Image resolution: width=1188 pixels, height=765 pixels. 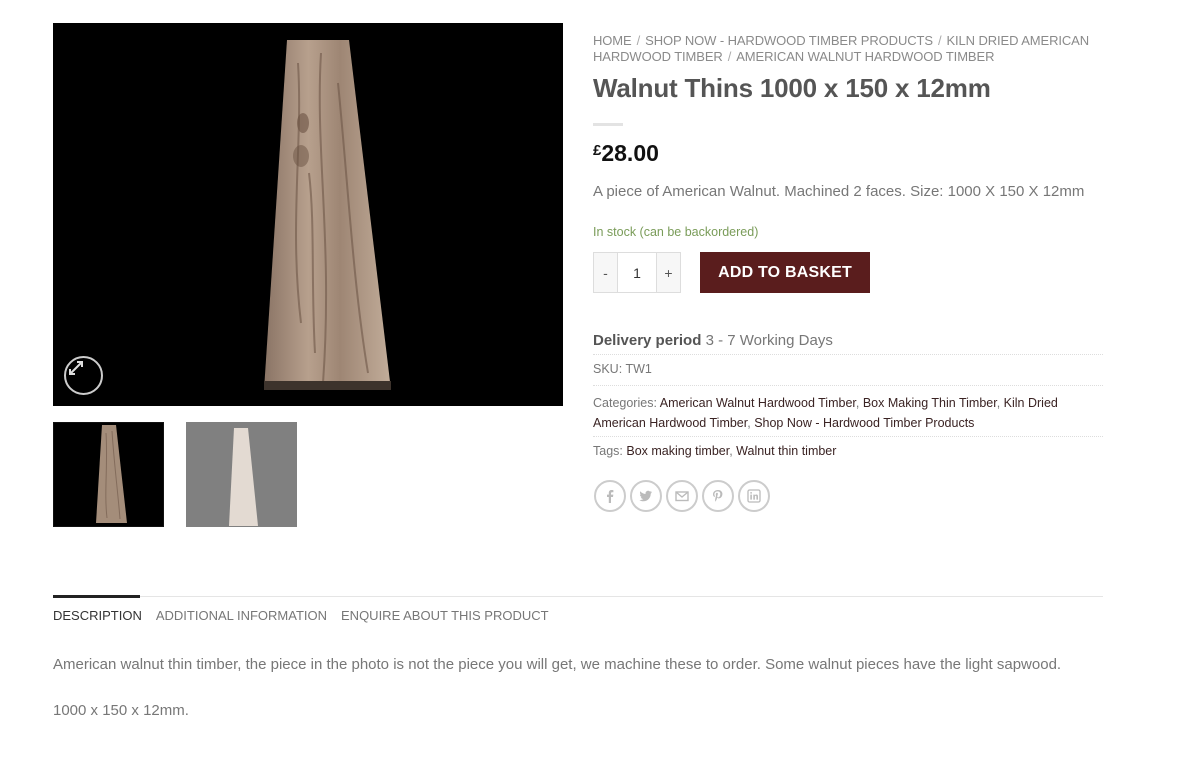 I want to click on categories-label: Categories:, so click(x=625, y=403).